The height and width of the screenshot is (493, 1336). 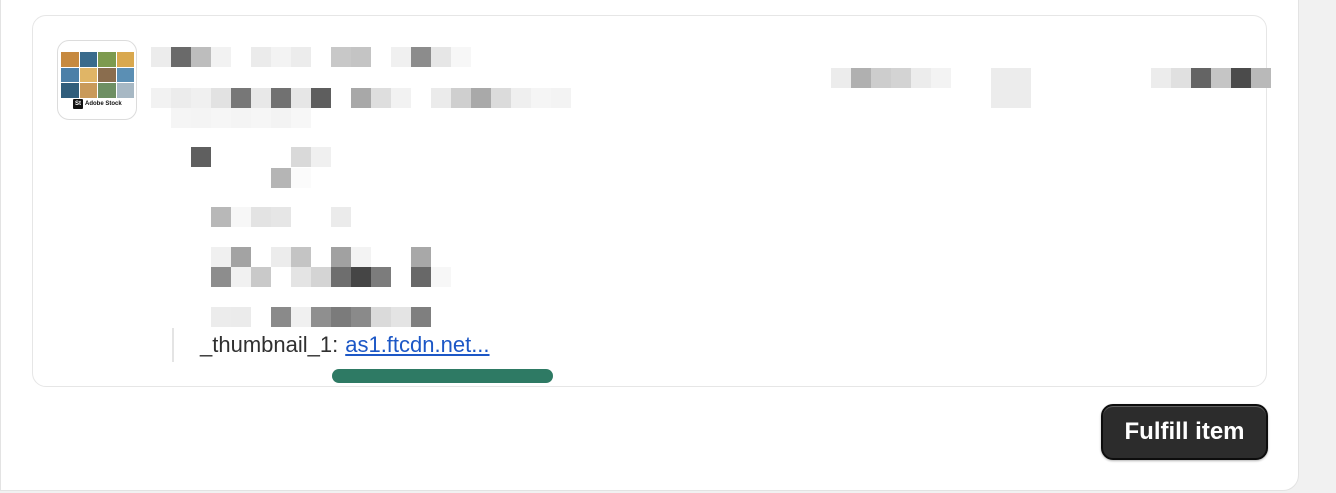 What do you see at coordinates (1184, 432) in the screenshot?
I see `fulfill-item-button: Fulfill item` at bounding box center [1184, 432].